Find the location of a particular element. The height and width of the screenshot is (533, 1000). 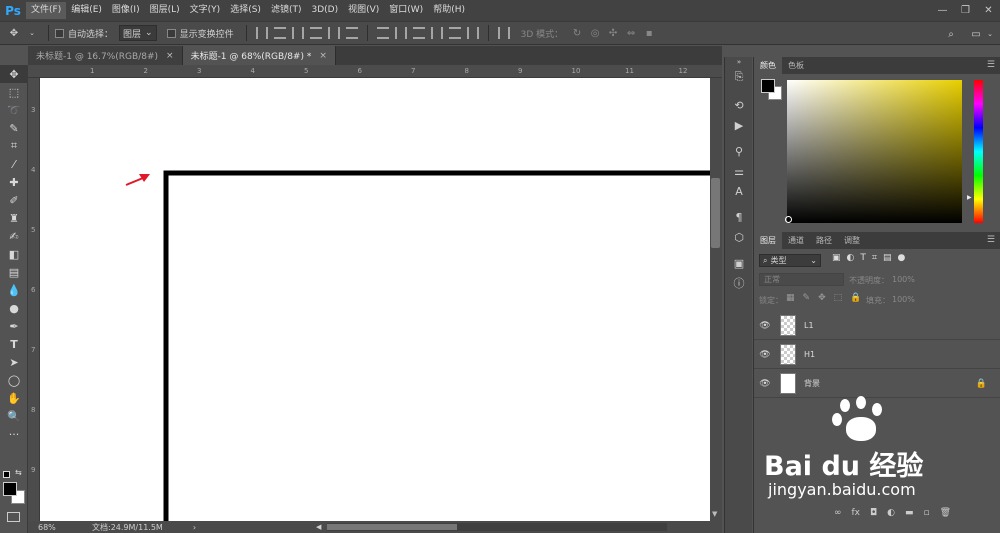

filter-toggle-icon: ● is located at coordinates (901, 258).